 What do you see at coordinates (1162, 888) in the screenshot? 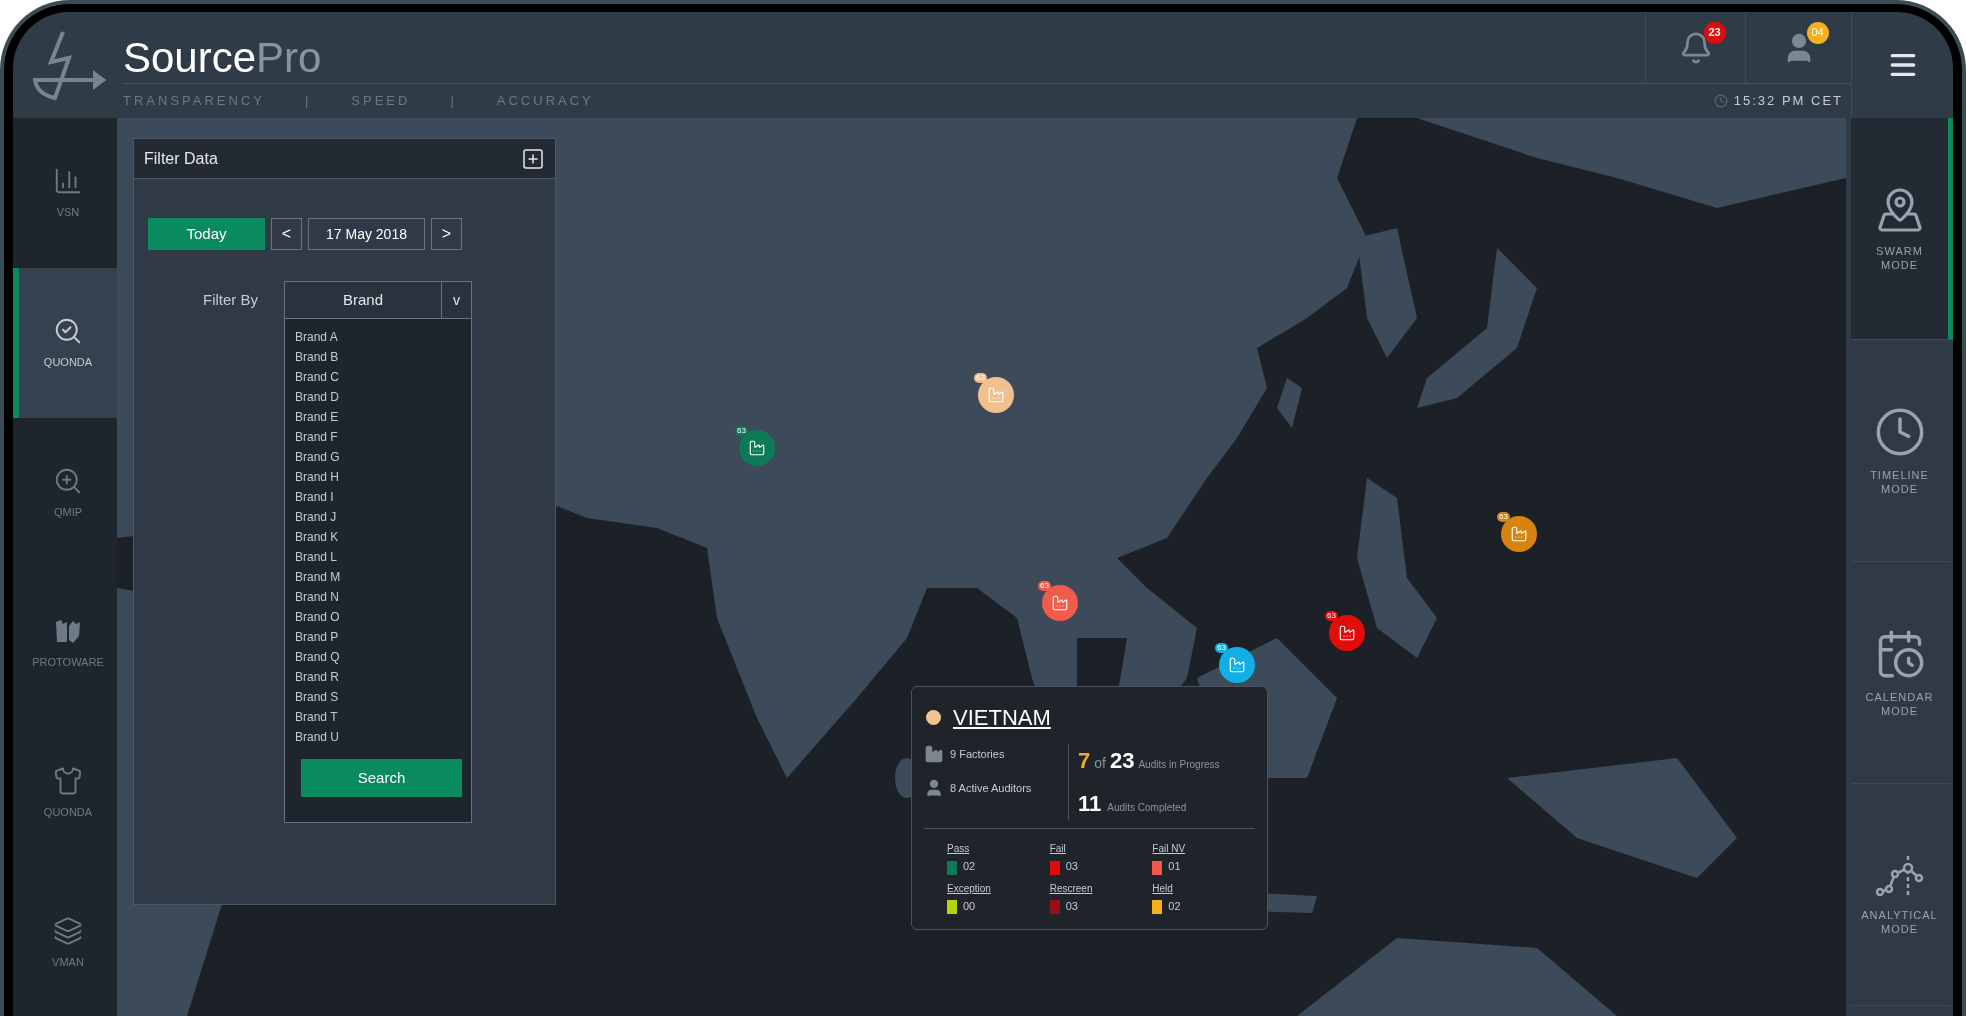
I see `status-label: Held` at bounding box center [1162, 888].